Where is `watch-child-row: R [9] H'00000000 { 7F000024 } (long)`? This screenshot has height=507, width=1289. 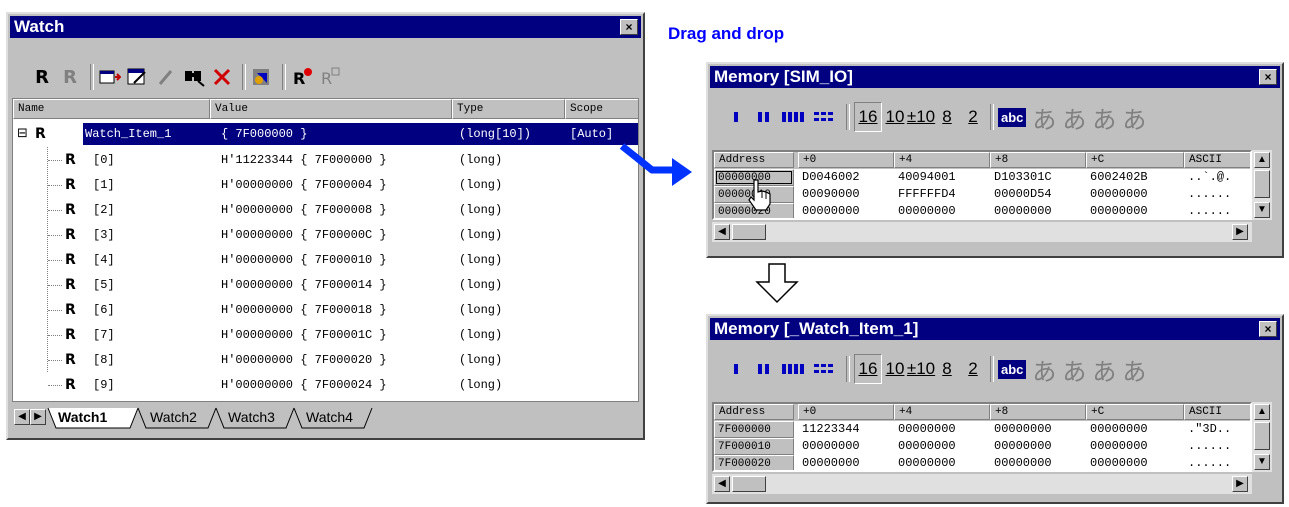
watch-child-row: R [9] H'00000000 { 7F000024 } (long) is located at coordinates (325, 385).